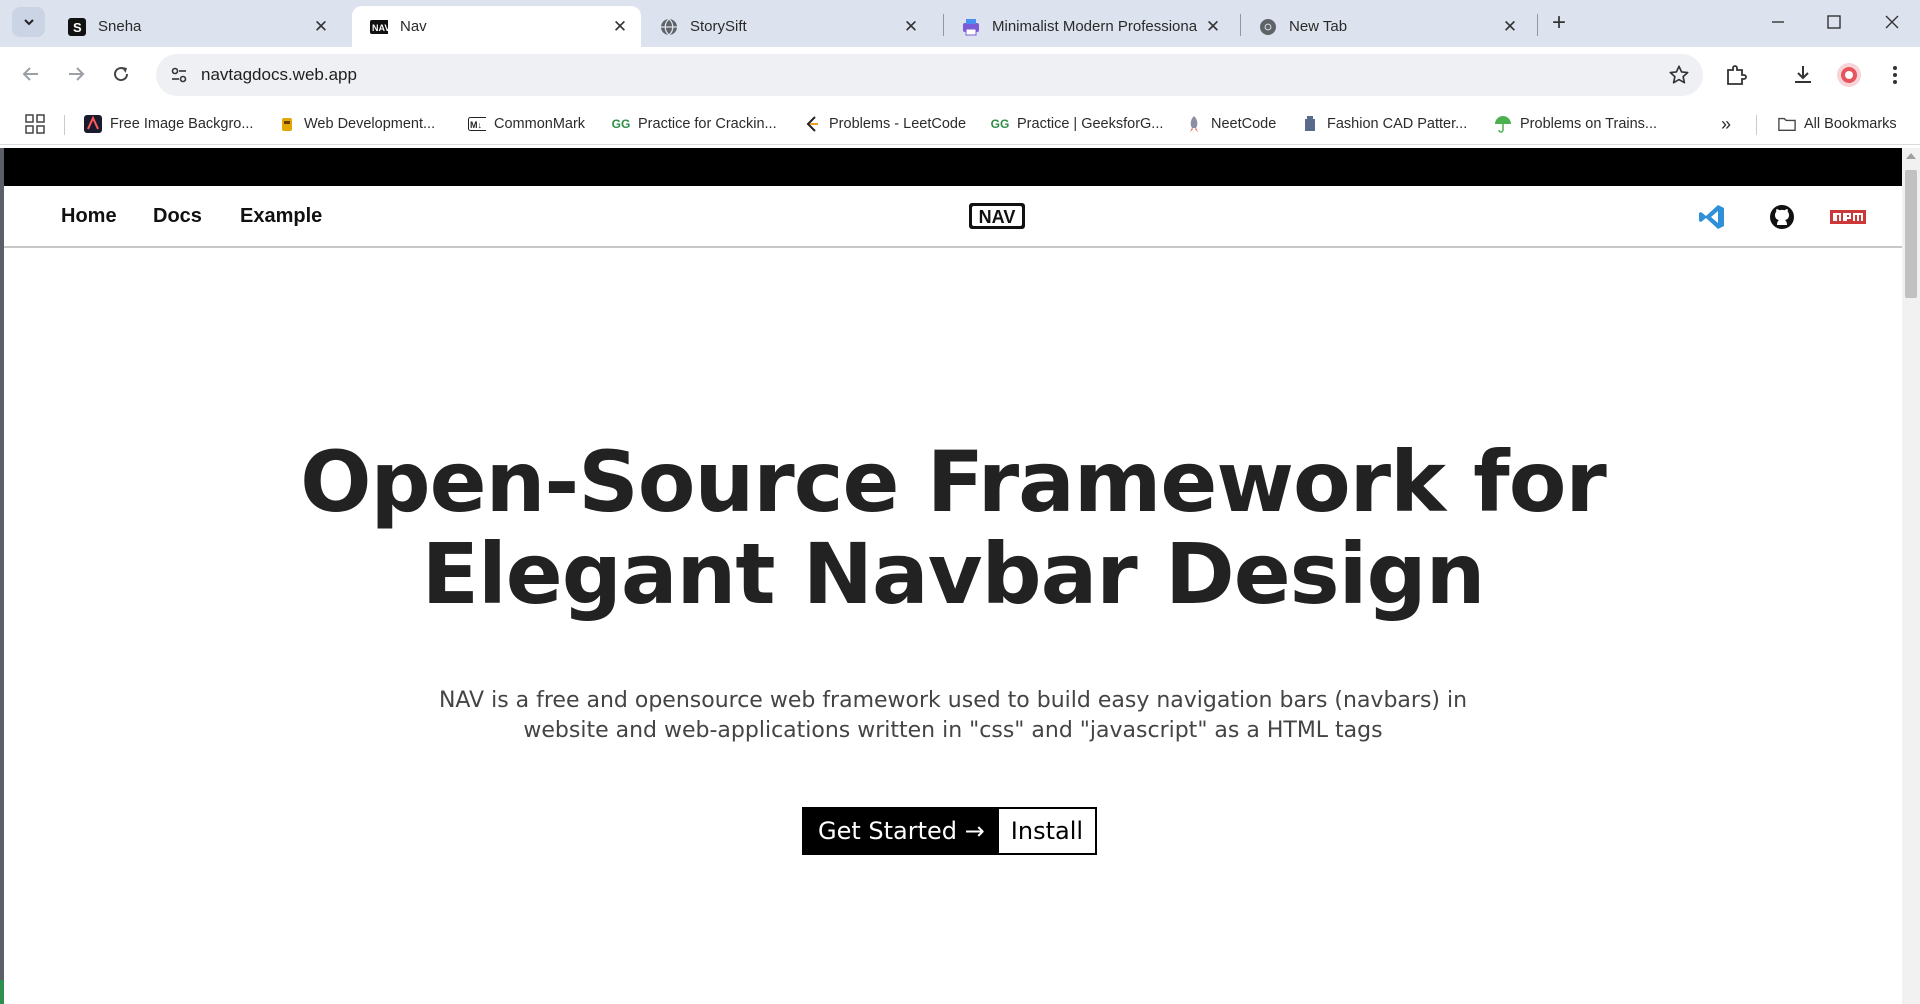  I want to click on site-info-button, so click(179, 75).